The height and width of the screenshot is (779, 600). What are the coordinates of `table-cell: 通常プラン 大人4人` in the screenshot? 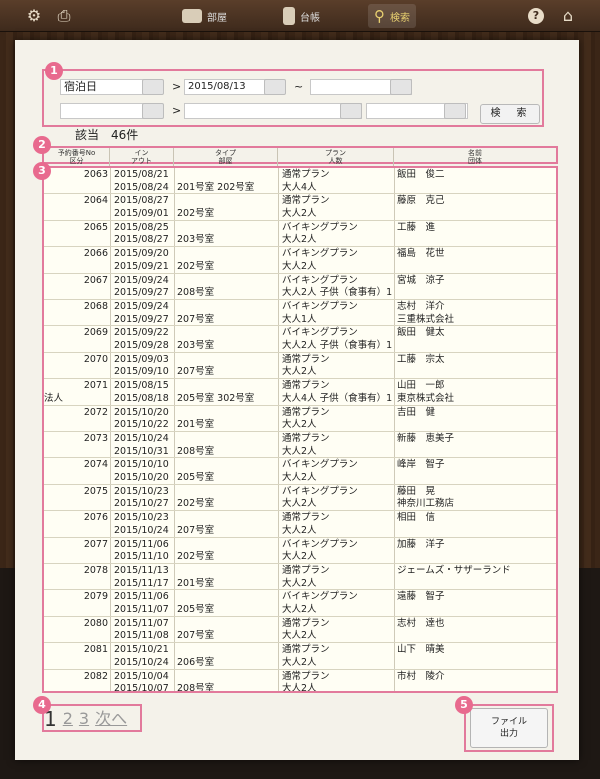 It's located at (338, 181).